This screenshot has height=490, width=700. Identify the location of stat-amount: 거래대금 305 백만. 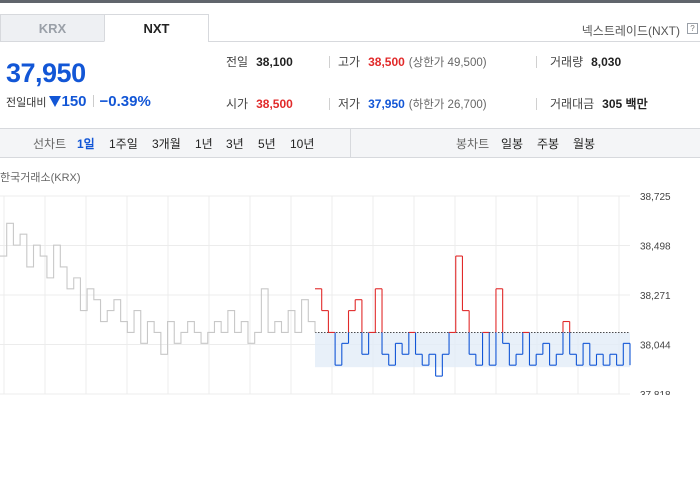
(599, 104).